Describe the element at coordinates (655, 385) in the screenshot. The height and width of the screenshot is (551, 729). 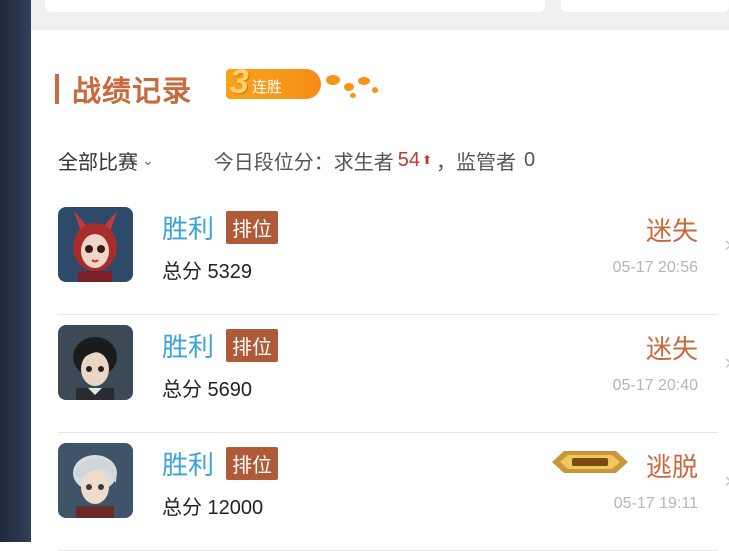
I see `match-time: 05-17 20:40` at that location.